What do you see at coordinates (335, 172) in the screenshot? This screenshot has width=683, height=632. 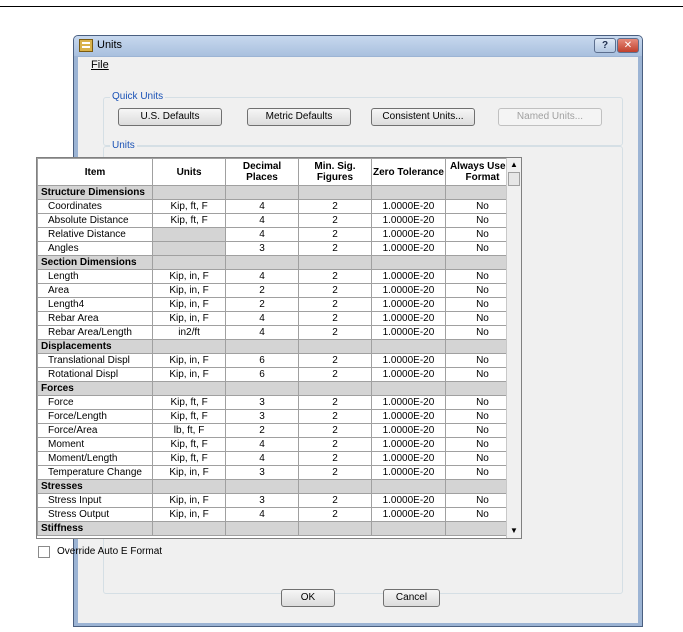 I see `col-header-min-sig-figures: Min. Sig. Figures` at bounding box center [335, 172].